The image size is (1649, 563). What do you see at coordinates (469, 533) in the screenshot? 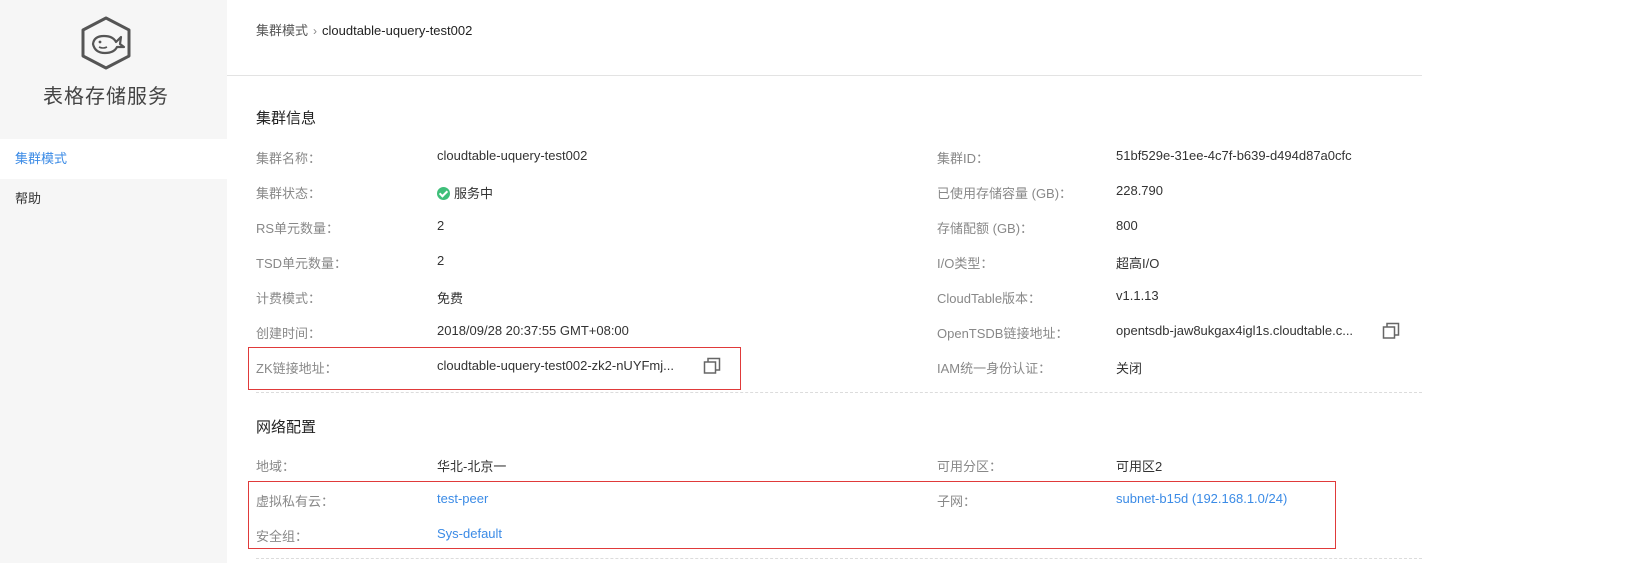
I see `security-group-link: Sys-default` at bounding box center [469, 533].